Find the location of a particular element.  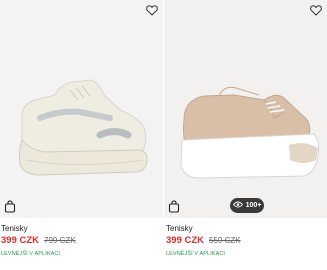

eye-icon is located at coordinates (237, 205).